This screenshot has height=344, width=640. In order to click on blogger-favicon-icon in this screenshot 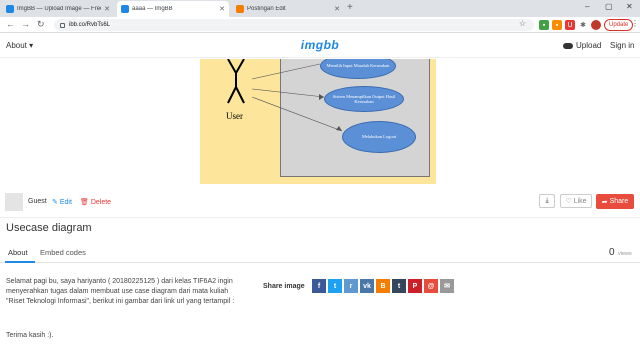, I will do `click(240, 9)`.